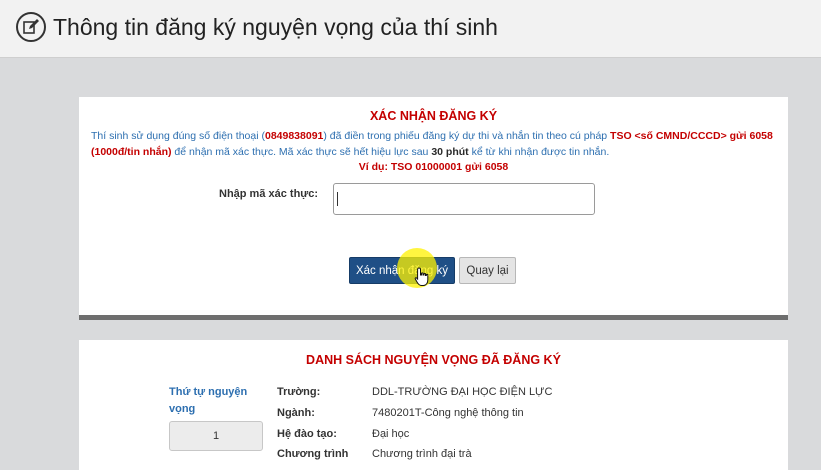  I want to click on edit-icon, so click(31, 27).